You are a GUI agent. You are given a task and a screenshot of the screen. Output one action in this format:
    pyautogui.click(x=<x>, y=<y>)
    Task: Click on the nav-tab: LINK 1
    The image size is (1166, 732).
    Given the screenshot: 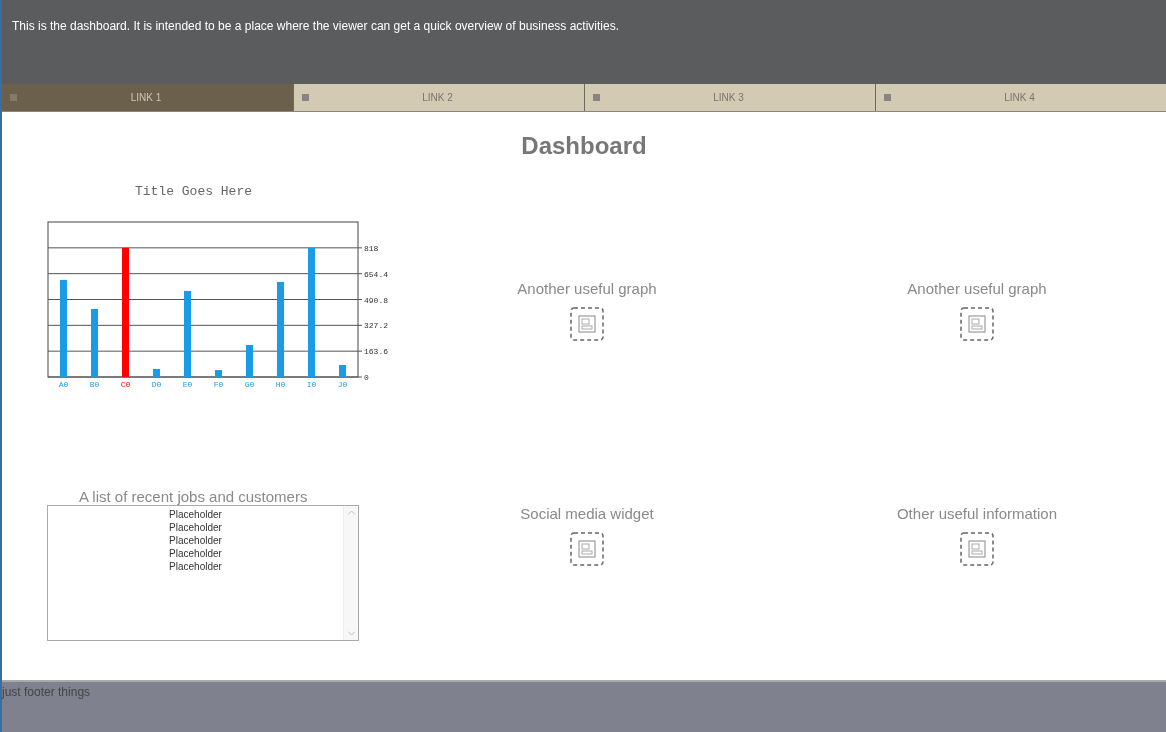 What is the action you would take?
    pyautogui.click(x=147, y=98)
    